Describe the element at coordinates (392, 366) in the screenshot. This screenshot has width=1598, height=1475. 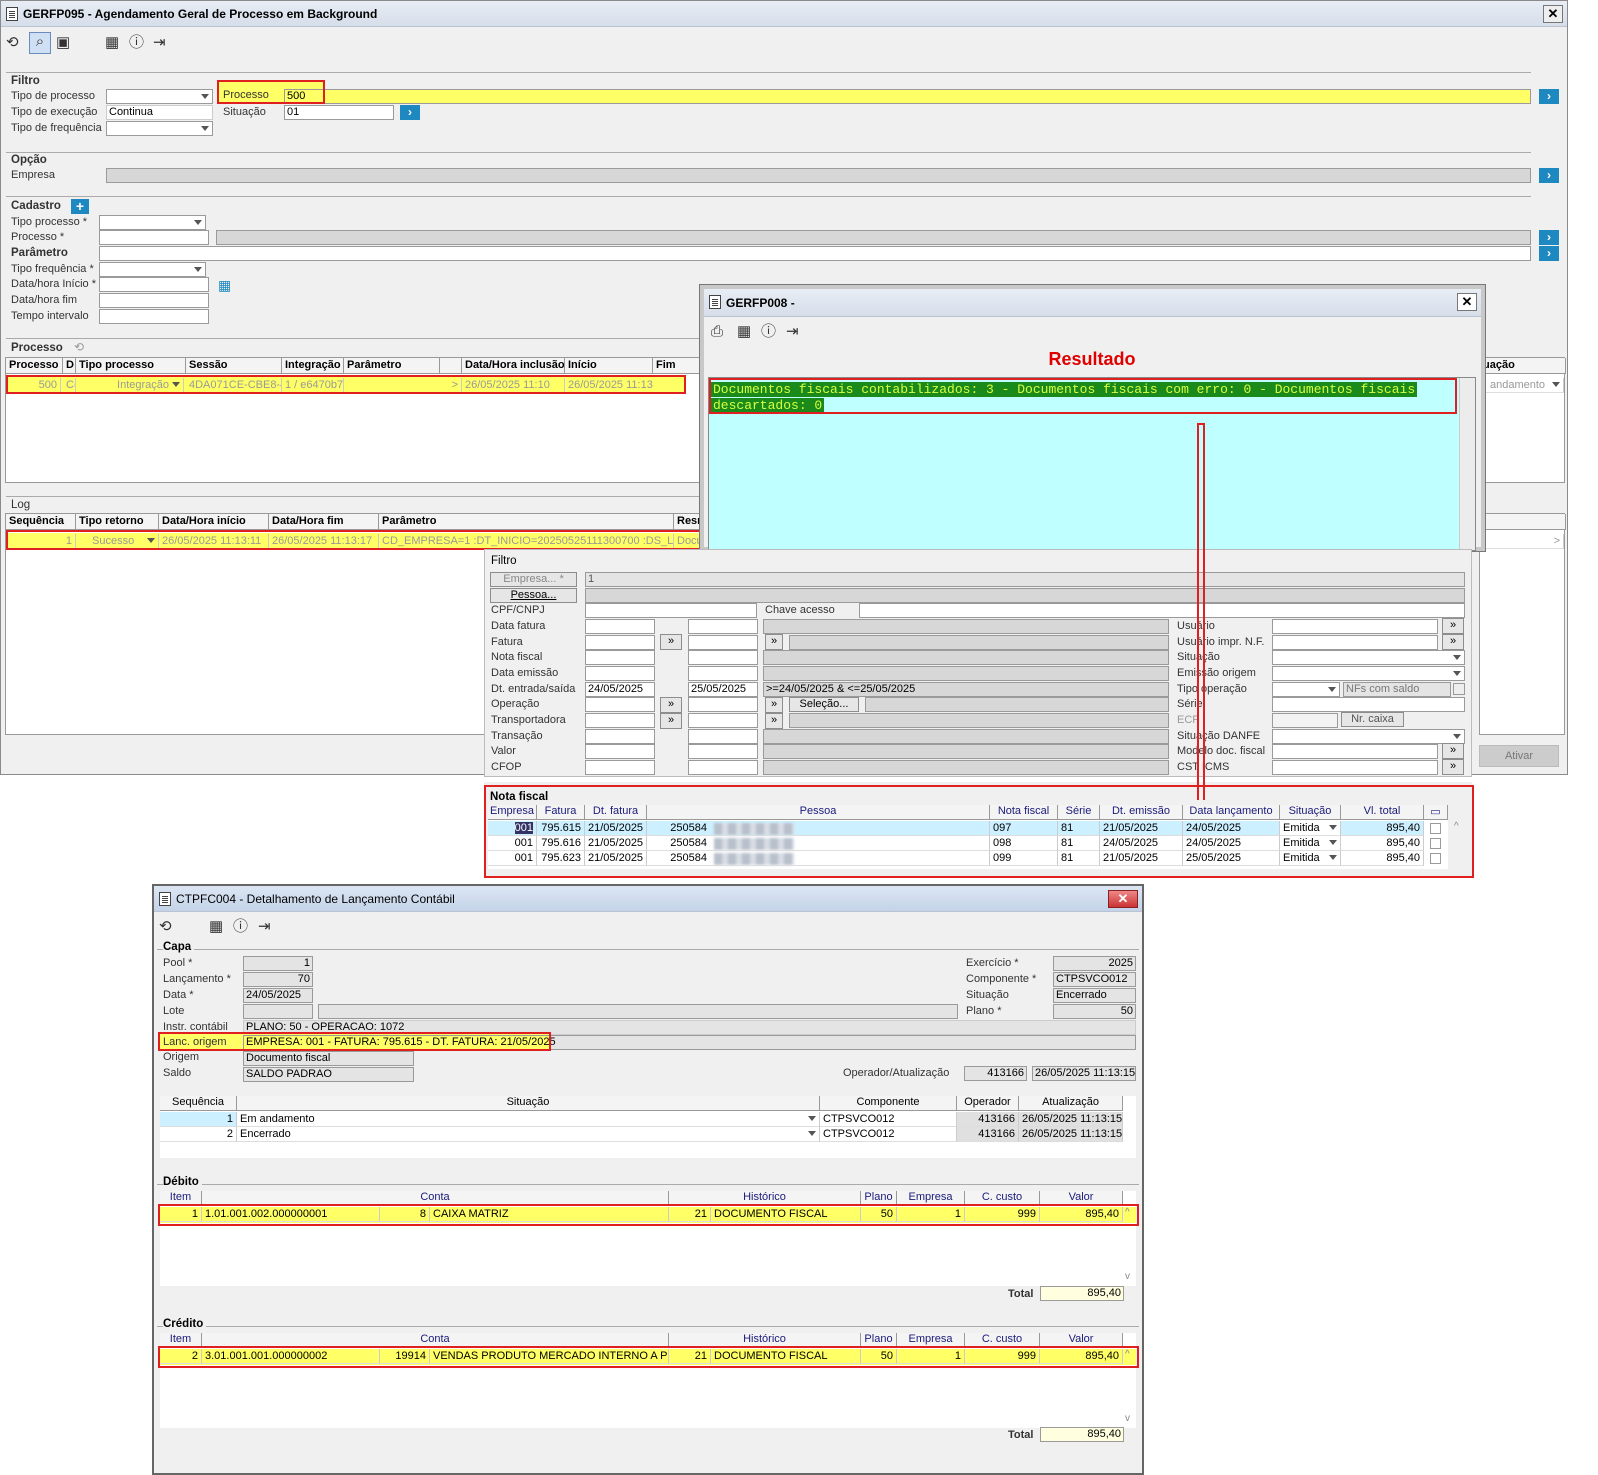
I see `col-parametro: Parâmetro` at that location.